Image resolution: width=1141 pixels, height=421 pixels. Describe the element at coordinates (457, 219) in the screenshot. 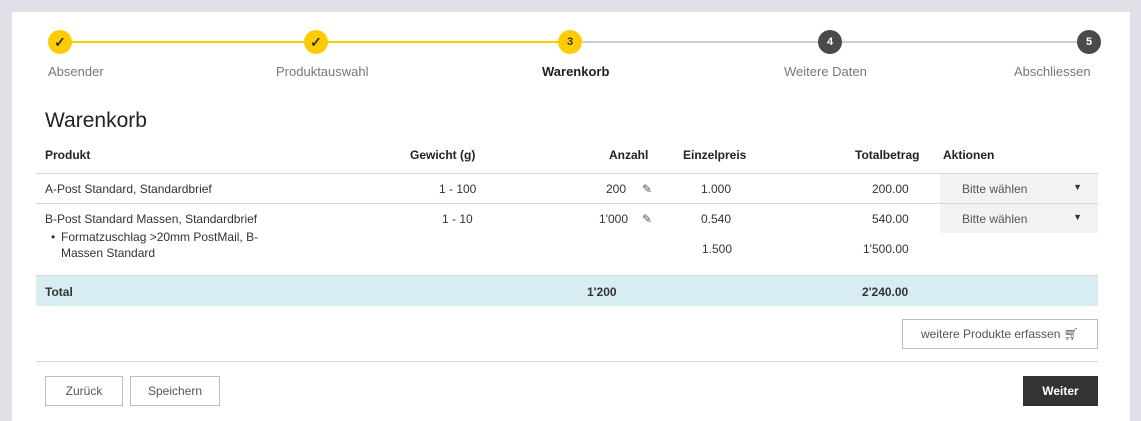

I see `row-weight: 1 - 10` at that location.